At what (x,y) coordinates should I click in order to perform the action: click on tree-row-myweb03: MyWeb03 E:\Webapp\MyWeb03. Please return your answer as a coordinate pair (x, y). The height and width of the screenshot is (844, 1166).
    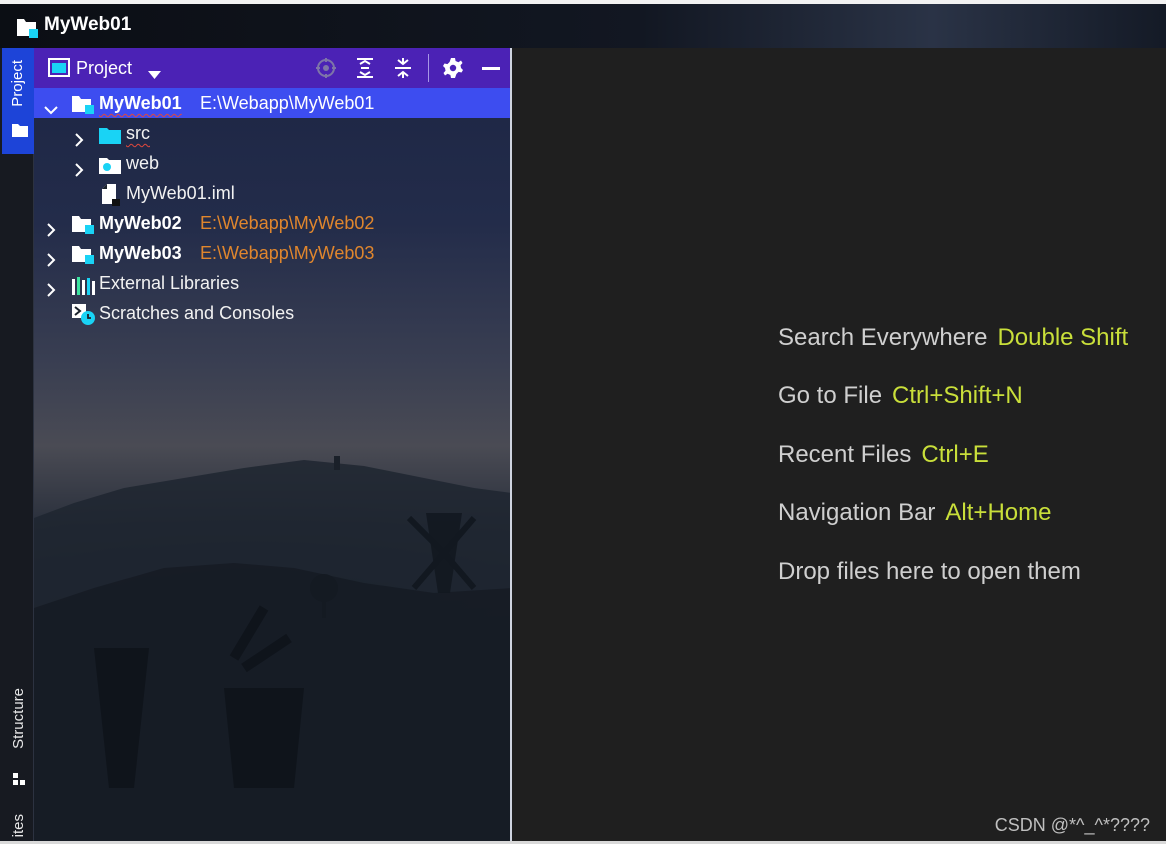
    Looking at the image, I should click on (272, 253).